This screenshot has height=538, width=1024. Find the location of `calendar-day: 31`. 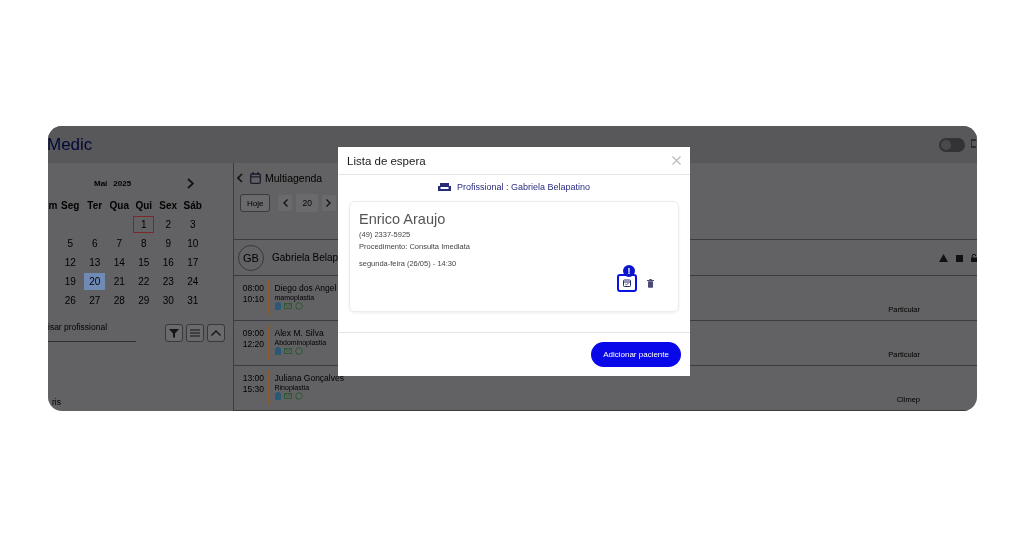

calendar-day: 31 is located at coordinates (193, 300).